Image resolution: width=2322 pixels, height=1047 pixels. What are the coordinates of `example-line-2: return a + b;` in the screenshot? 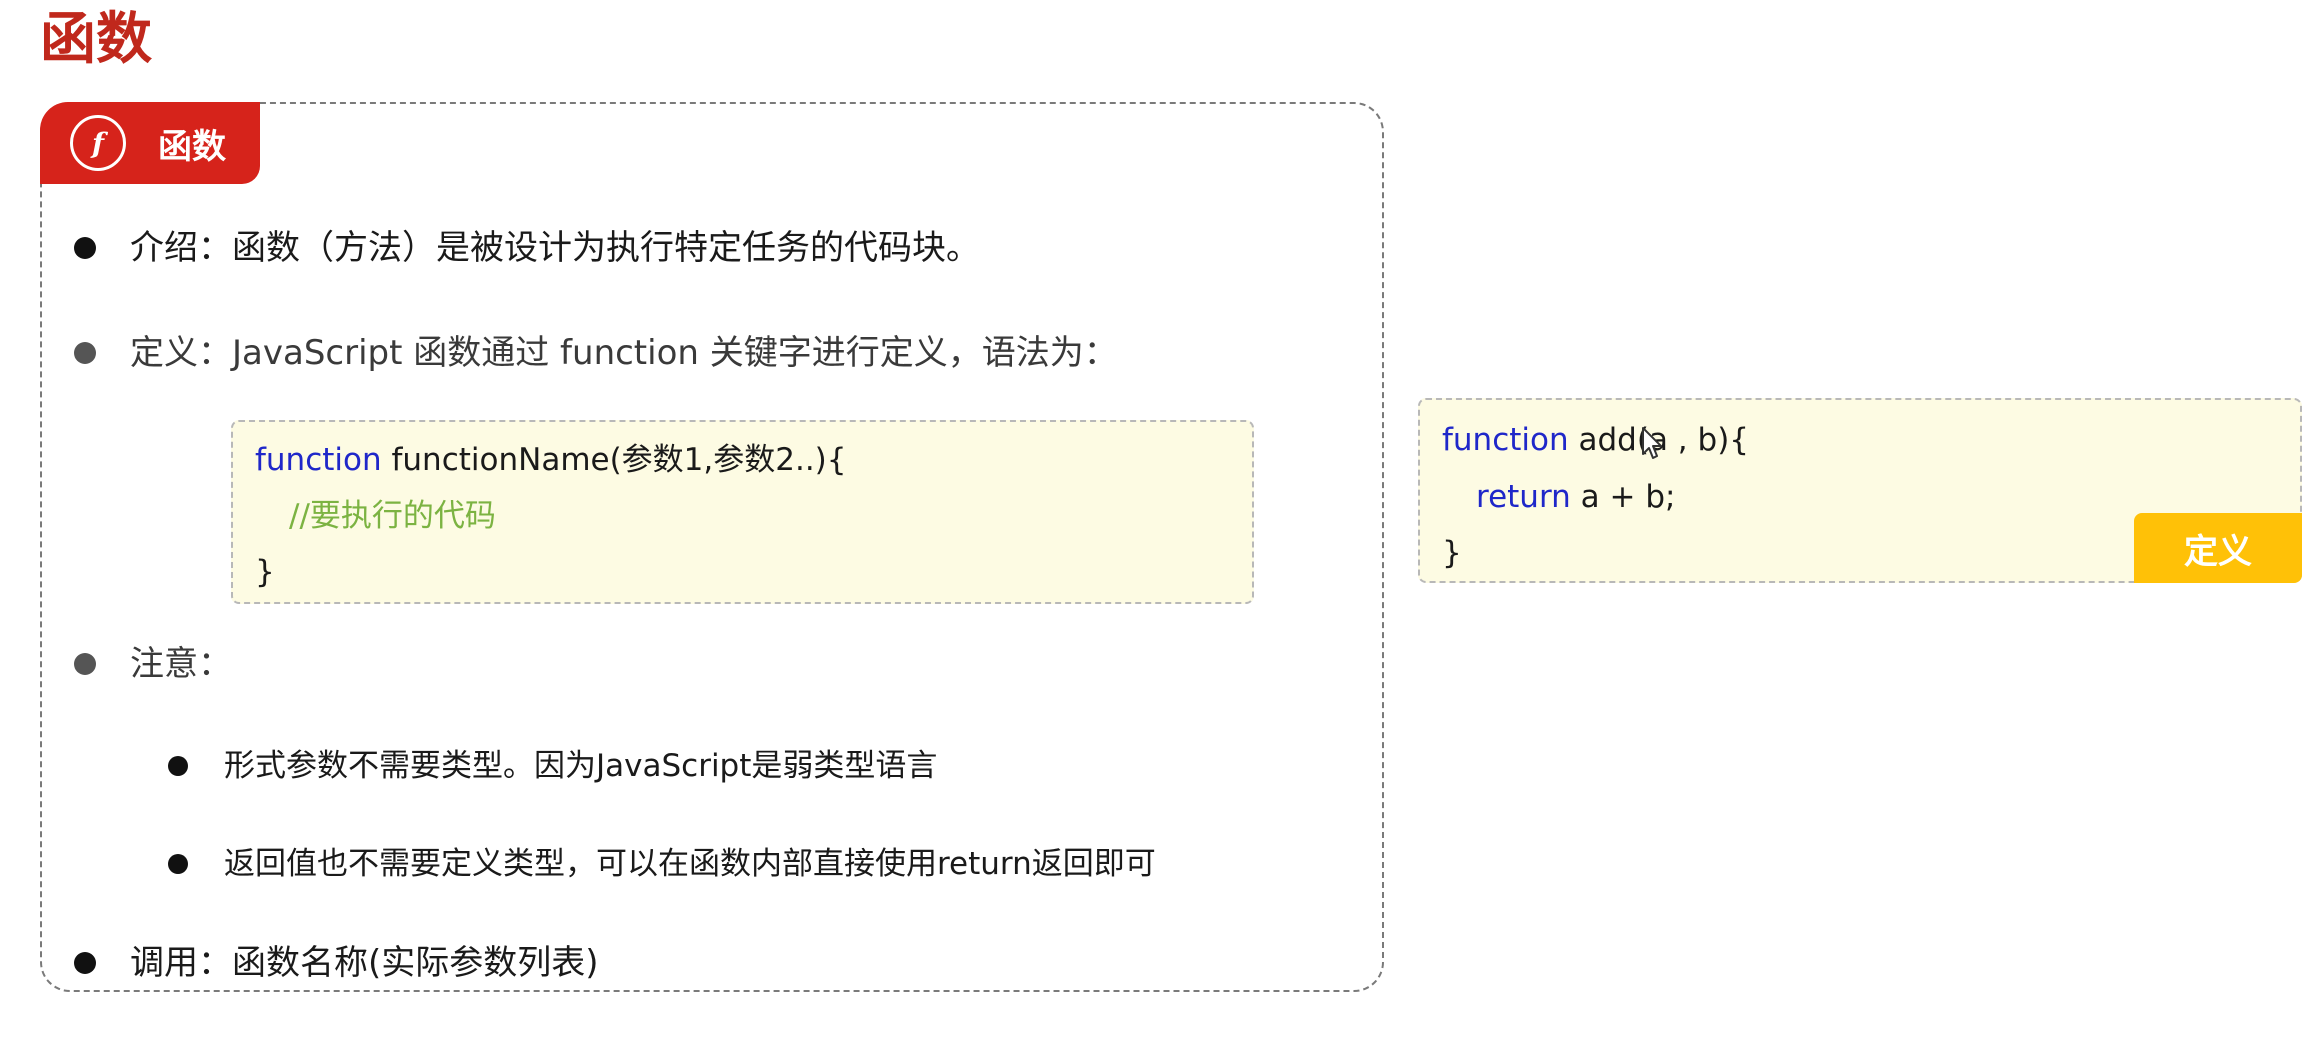 It's located at (1575, 497).